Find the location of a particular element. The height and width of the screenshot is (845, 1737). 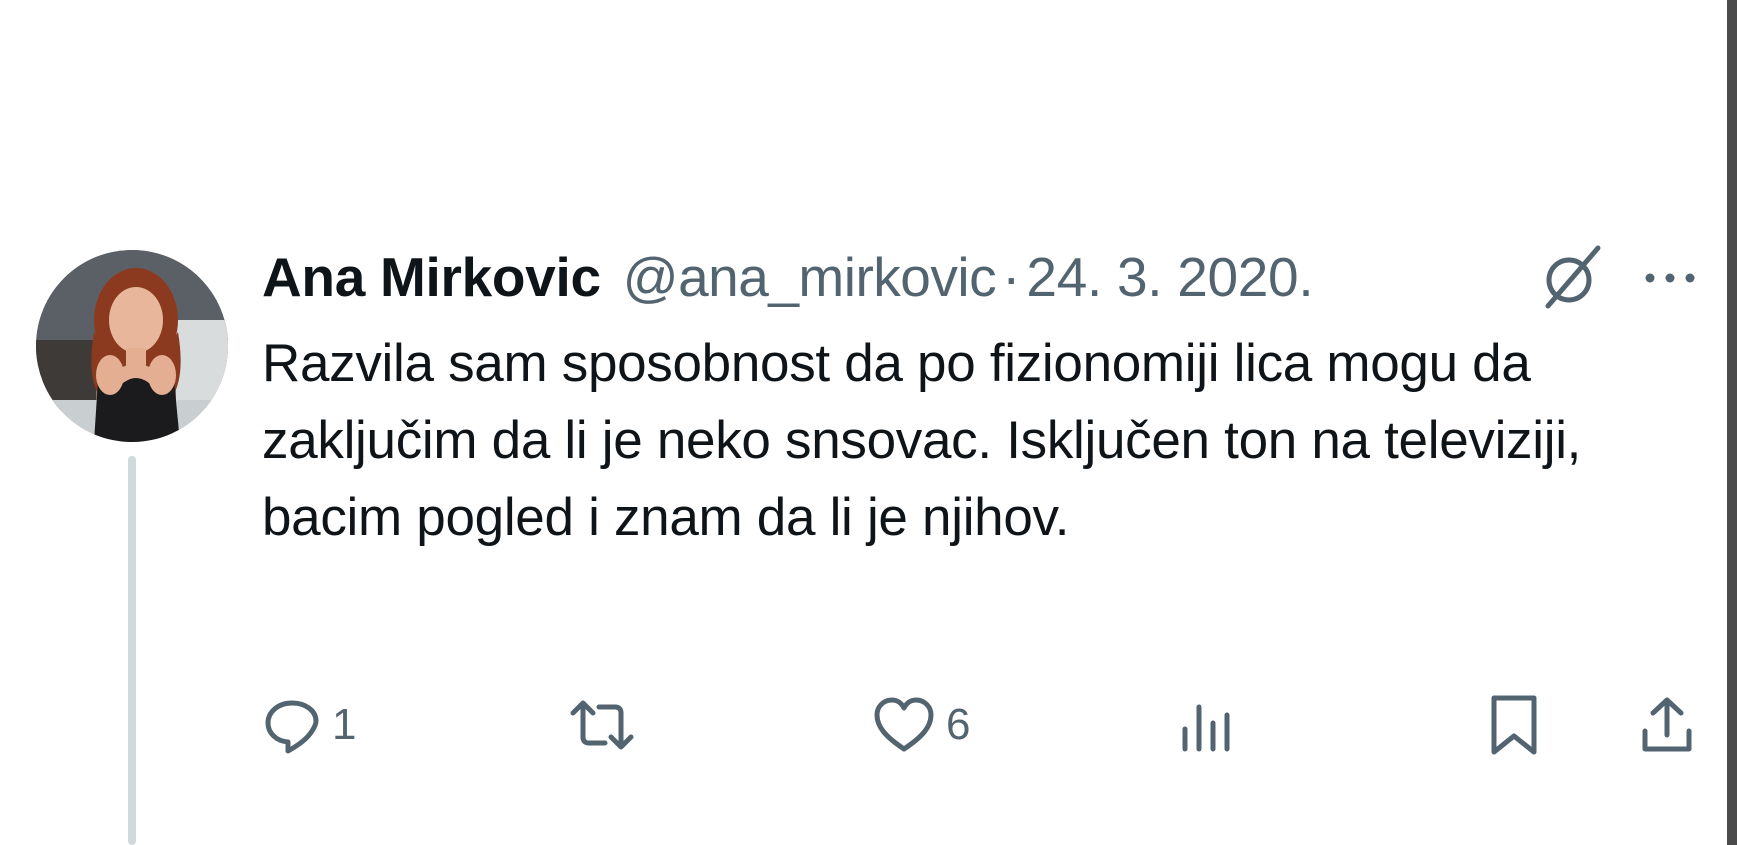

more-dots-icon is located at coordinates (1670, 278).